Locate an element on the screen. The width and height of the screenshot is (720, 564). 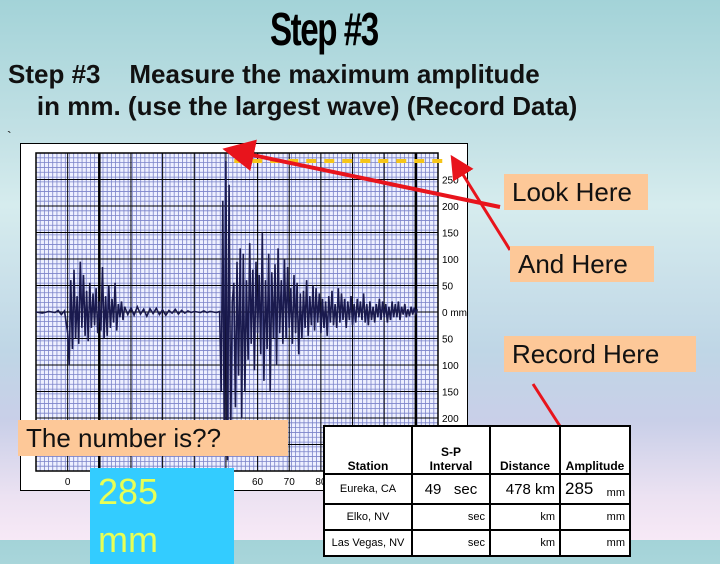
header-station: Station is located at coordinates (368, 450).